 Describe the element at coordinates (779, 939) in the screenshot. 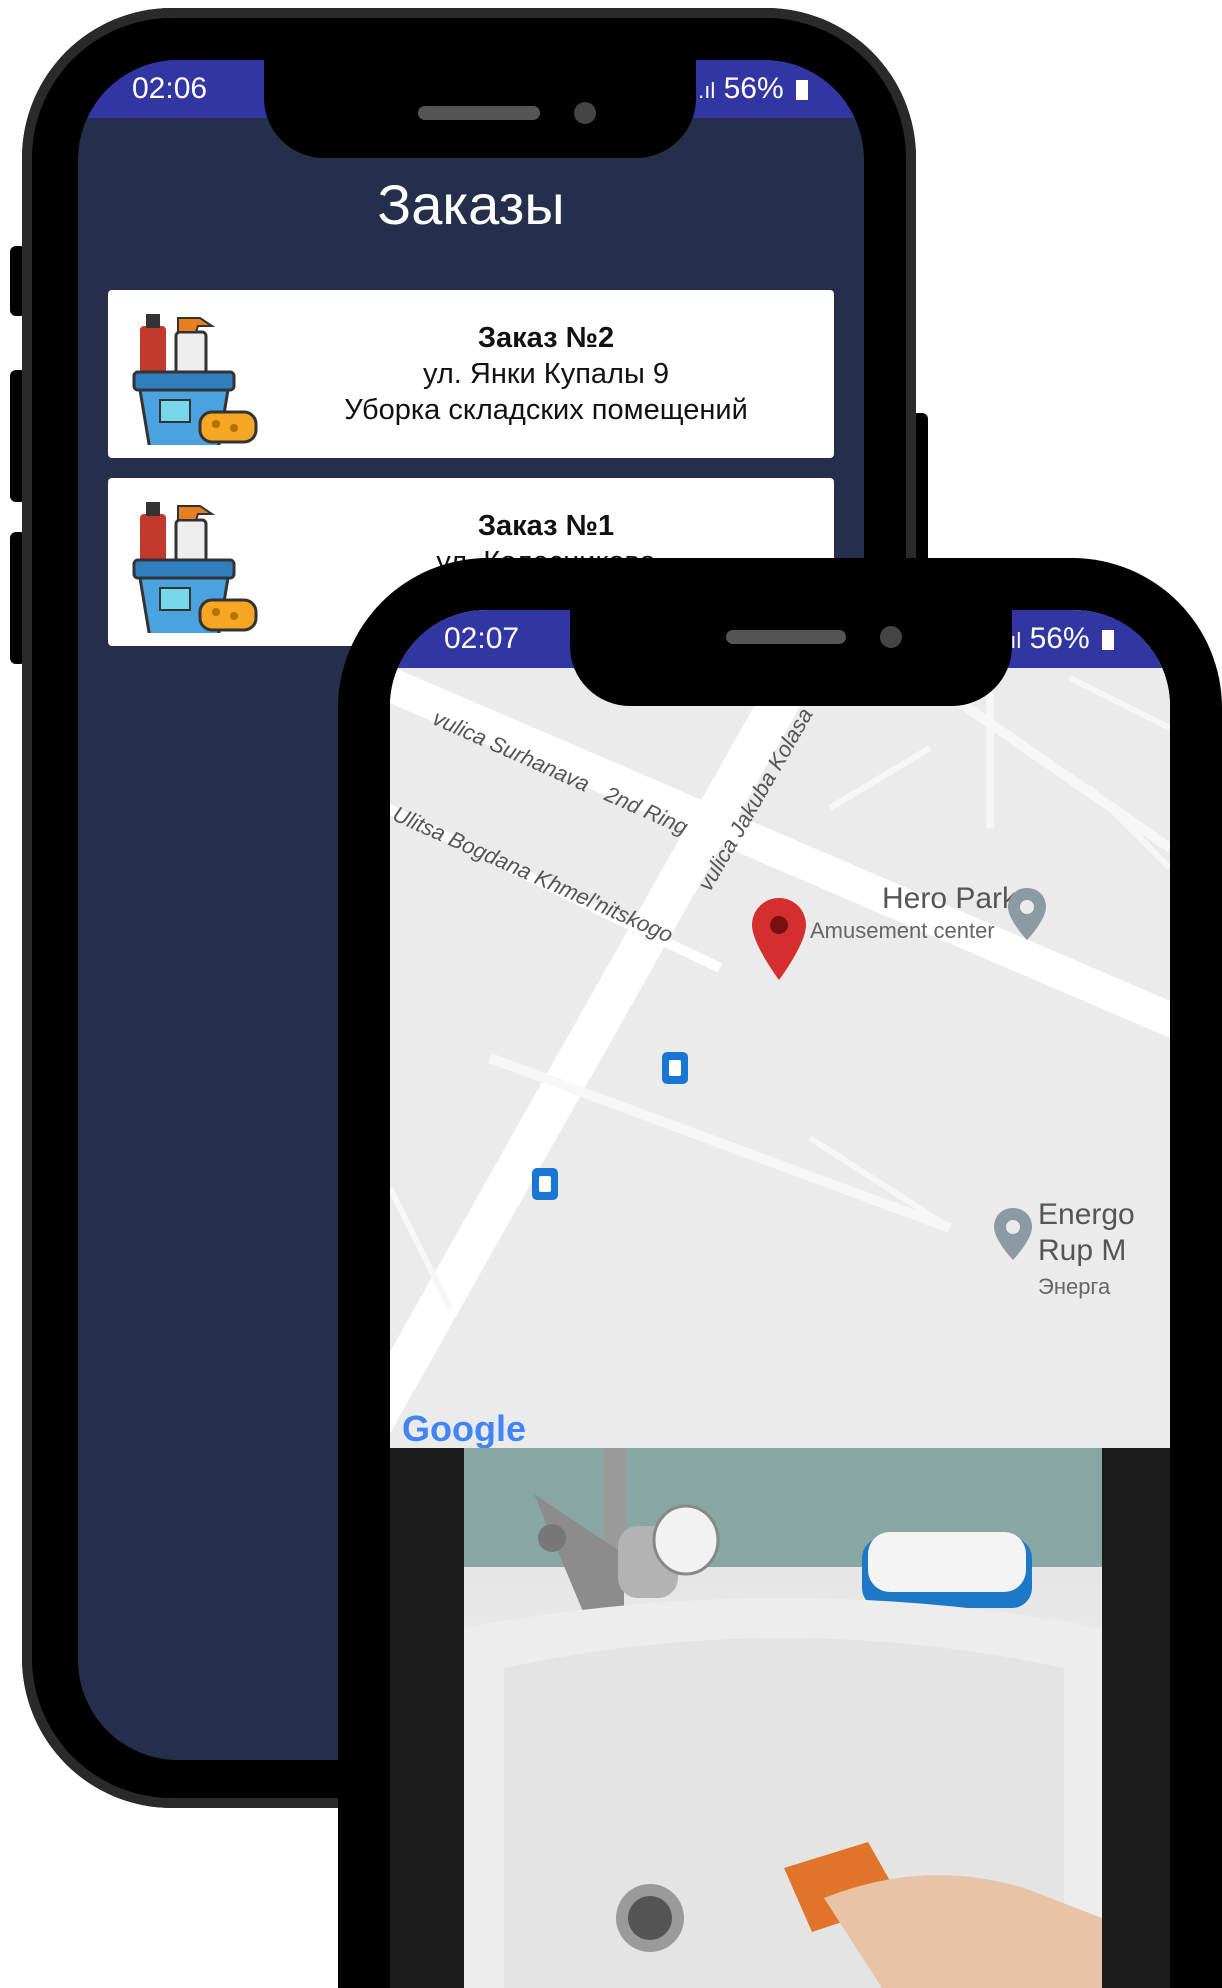

I see `location-pin-icon` at that location.